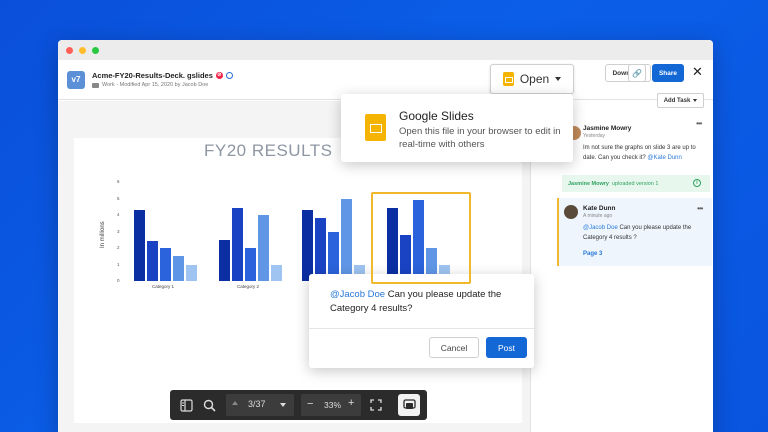 This screenshot has width=768, height=432. I want to click on maximize-window-button, so click(95, 50).